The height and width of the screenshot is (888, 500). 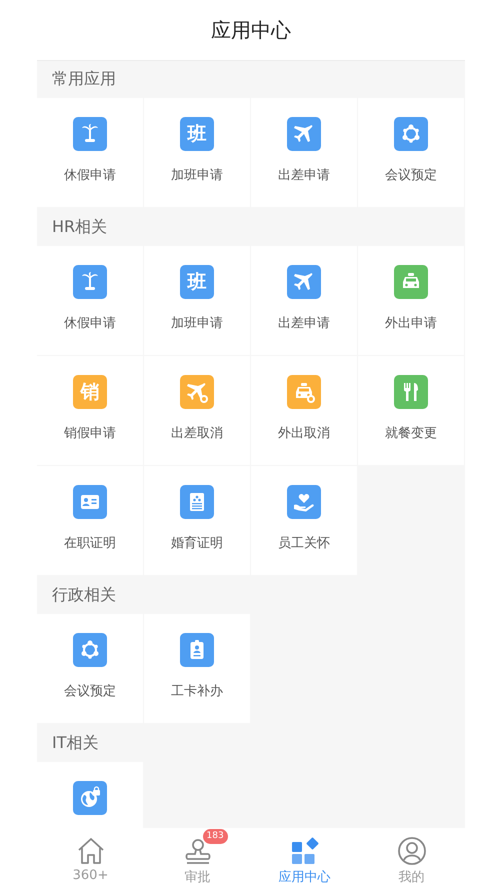 I want to click on user-icon, so click(x=411, y=851).